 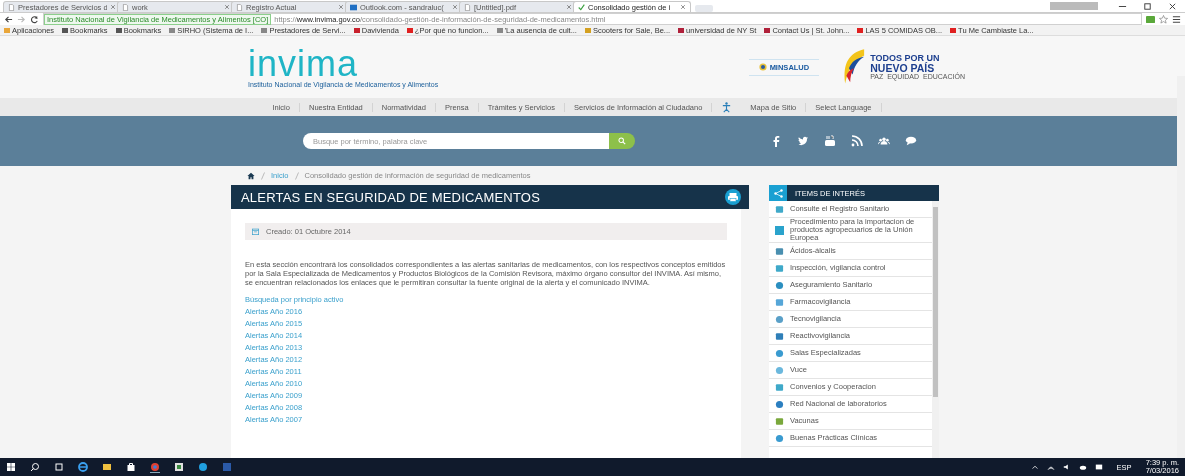 What do you see at coordinates (1181, 267) in the screenshot?
I see `page-scrollbar` at bounding box center [1181, 267].